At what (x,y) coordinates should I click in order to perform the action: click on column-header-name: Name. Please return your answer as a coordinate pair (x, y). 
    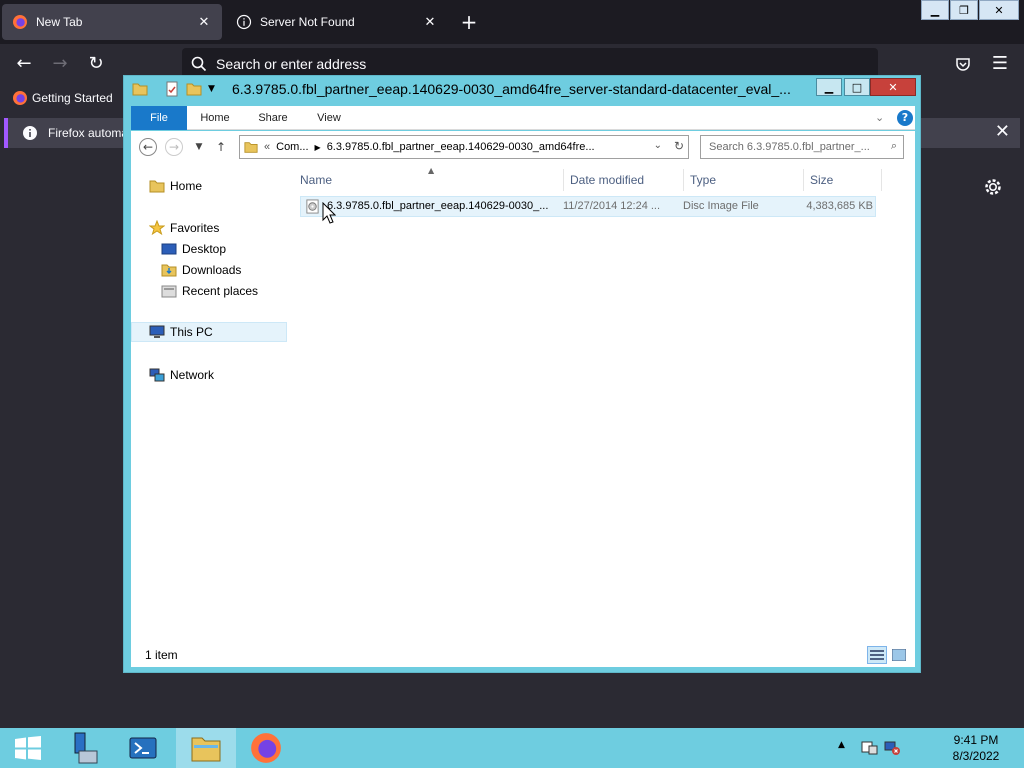
    Looking at the image, I should click on (429, 180).